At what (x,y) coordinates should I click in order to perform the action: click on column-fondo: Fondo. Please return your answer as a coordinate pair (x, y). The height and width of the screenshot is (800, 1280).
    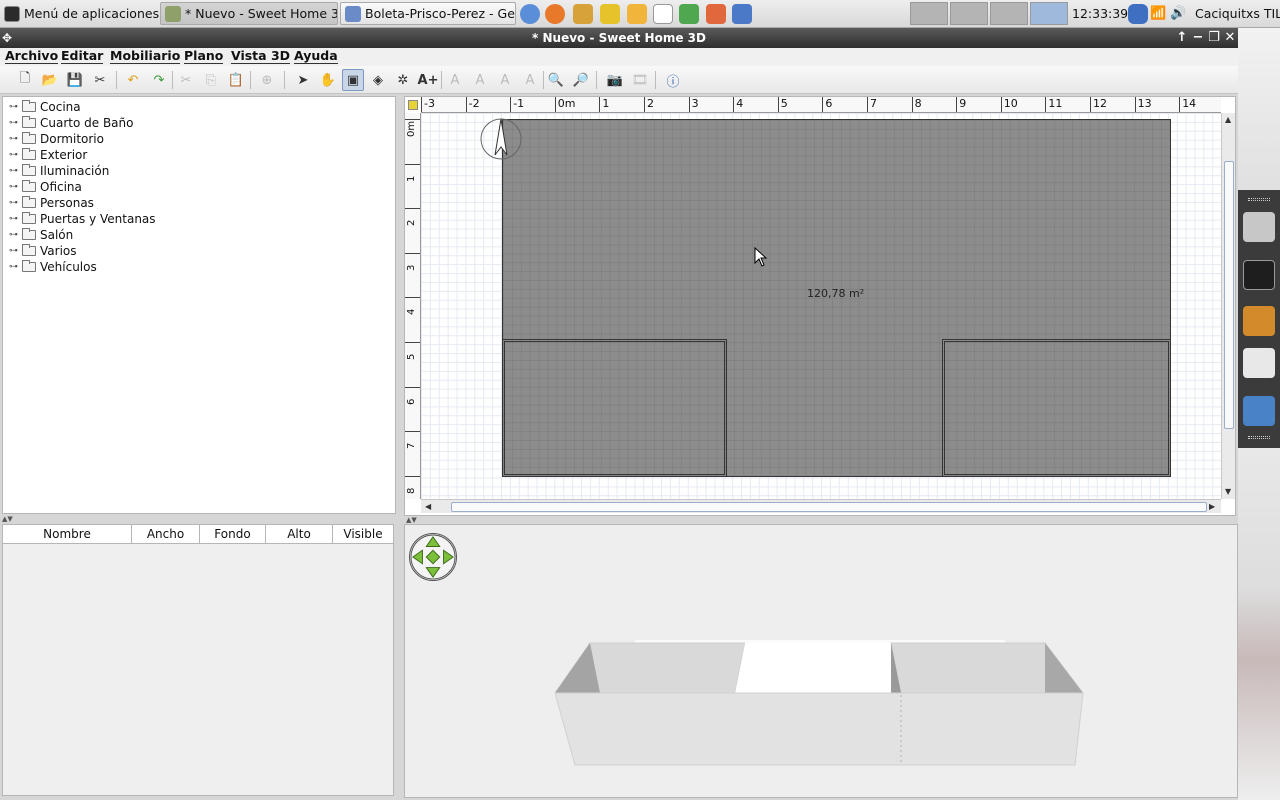
    Looking at the image, I should click on (233, 534).